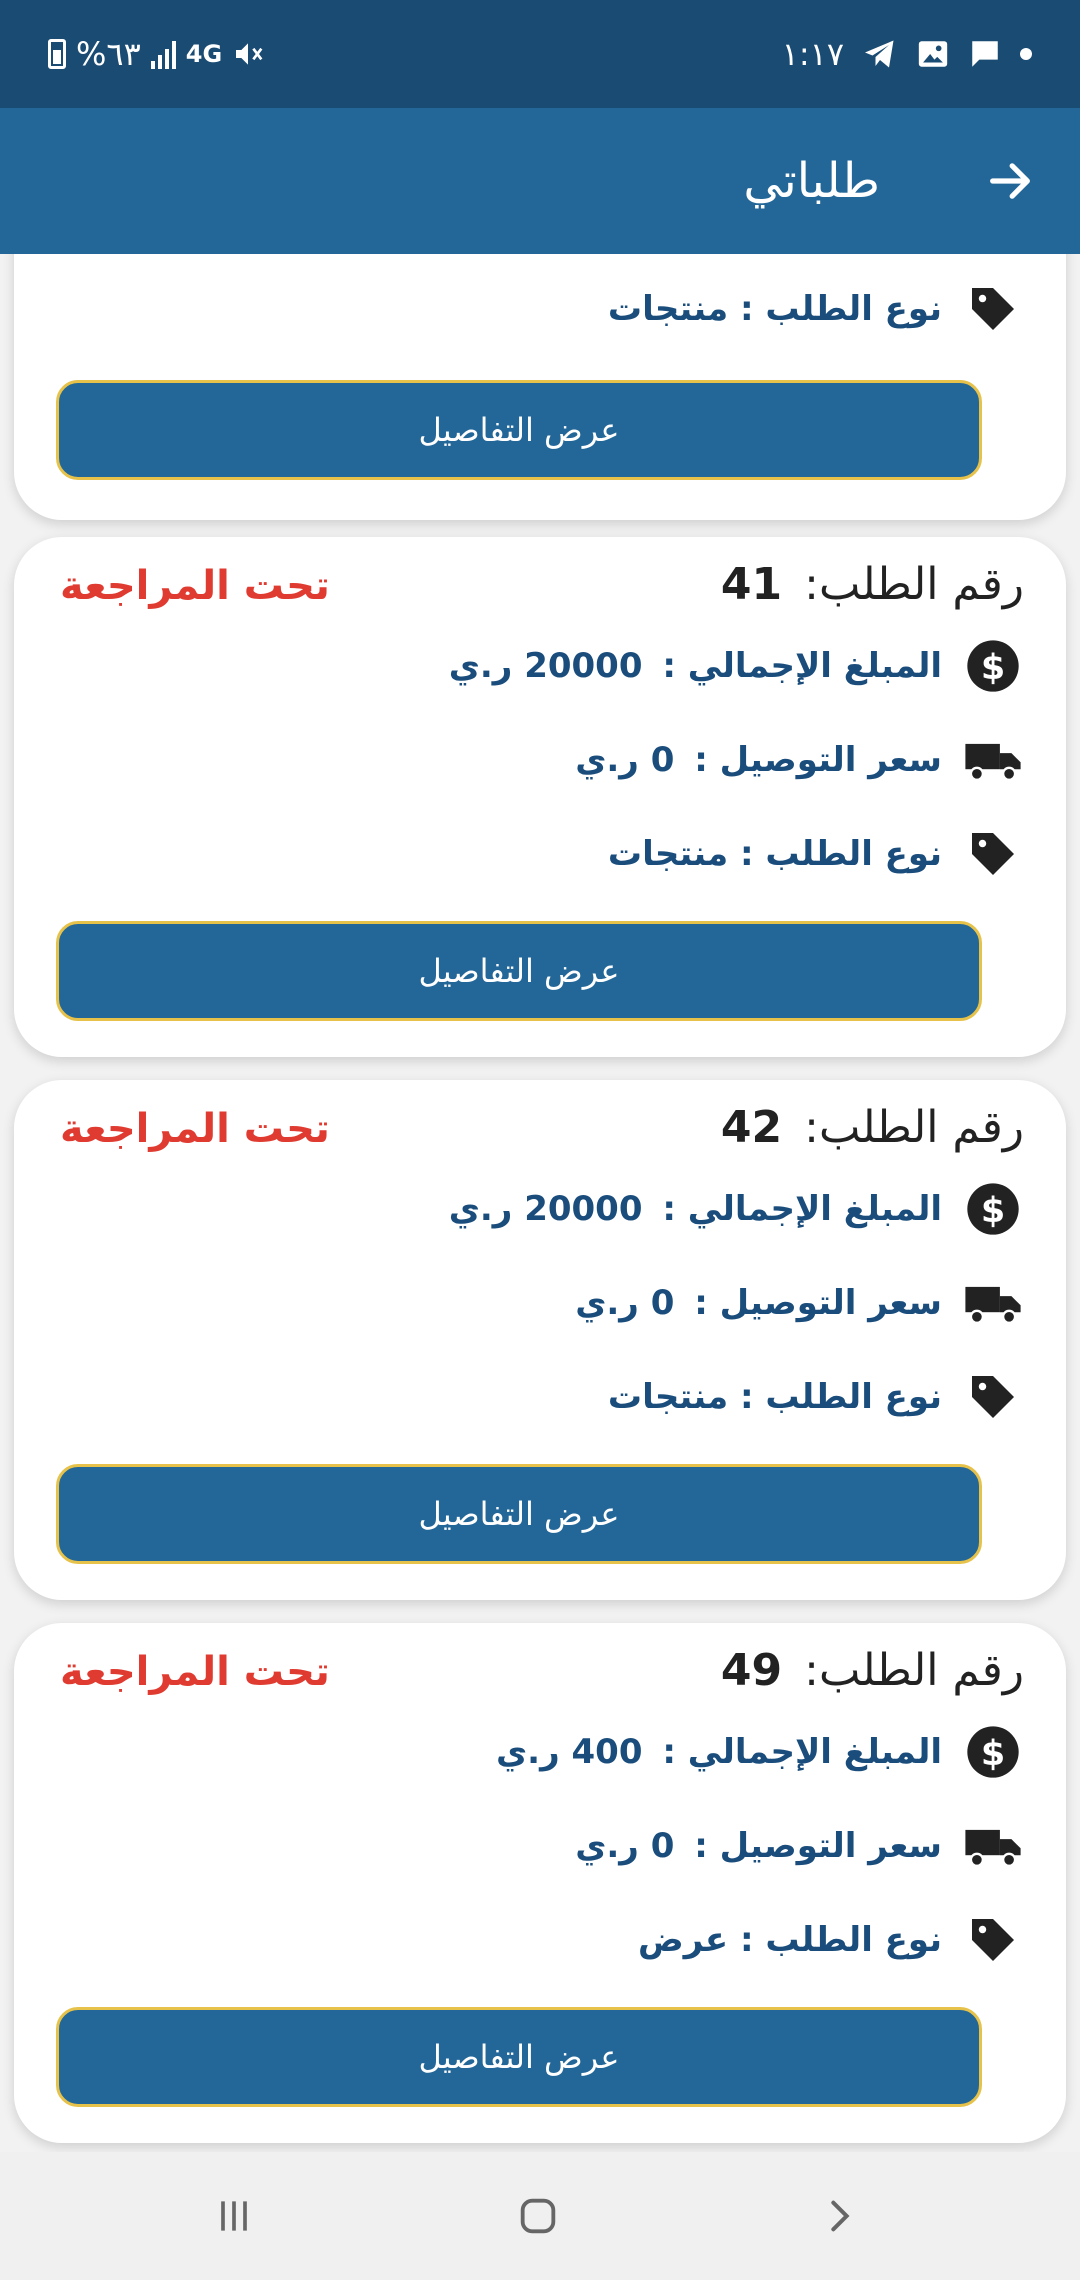 The width and height of the screenshot is (1080, 2280). I want to click on status-bar-system-icons: %٦٣ 4G, so click(156, 54).